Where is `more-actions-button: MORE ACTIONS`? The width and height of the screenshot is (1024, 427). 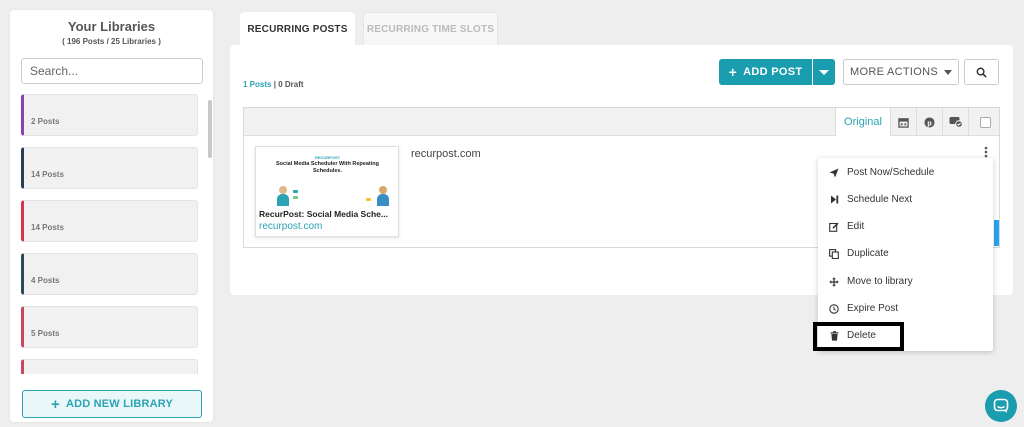 more-actions-button: MORE ACTIONS is located at coordinates (901, 72).